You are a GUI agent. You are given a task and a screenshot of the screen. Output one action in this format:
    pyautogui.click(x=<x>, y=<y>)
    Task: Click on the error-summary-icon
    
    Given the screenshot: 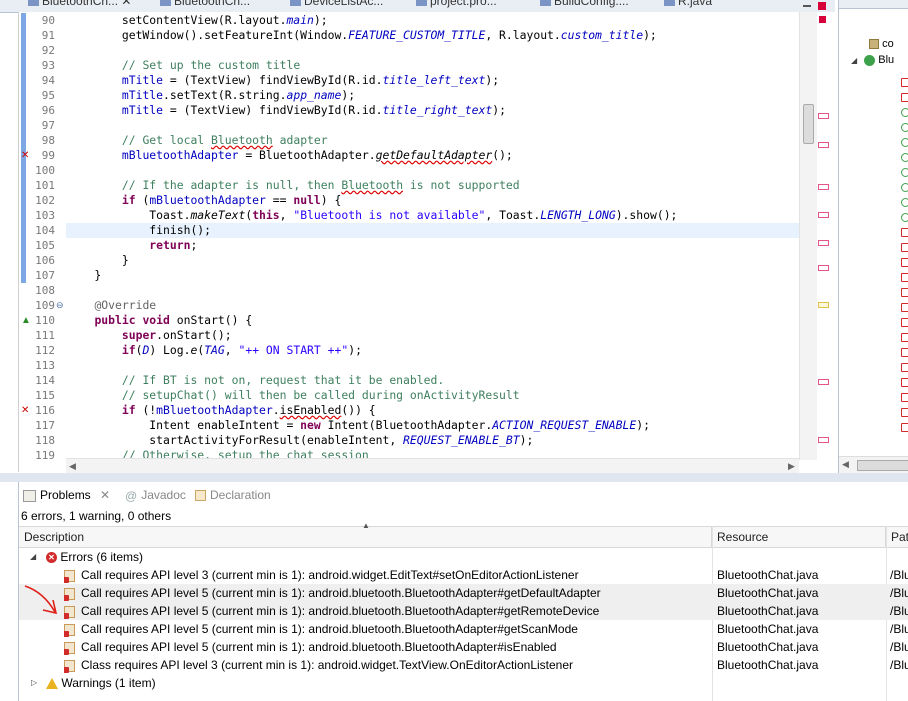 What is the action you would take?
    pyautogui.click(x=822, y=19)
    